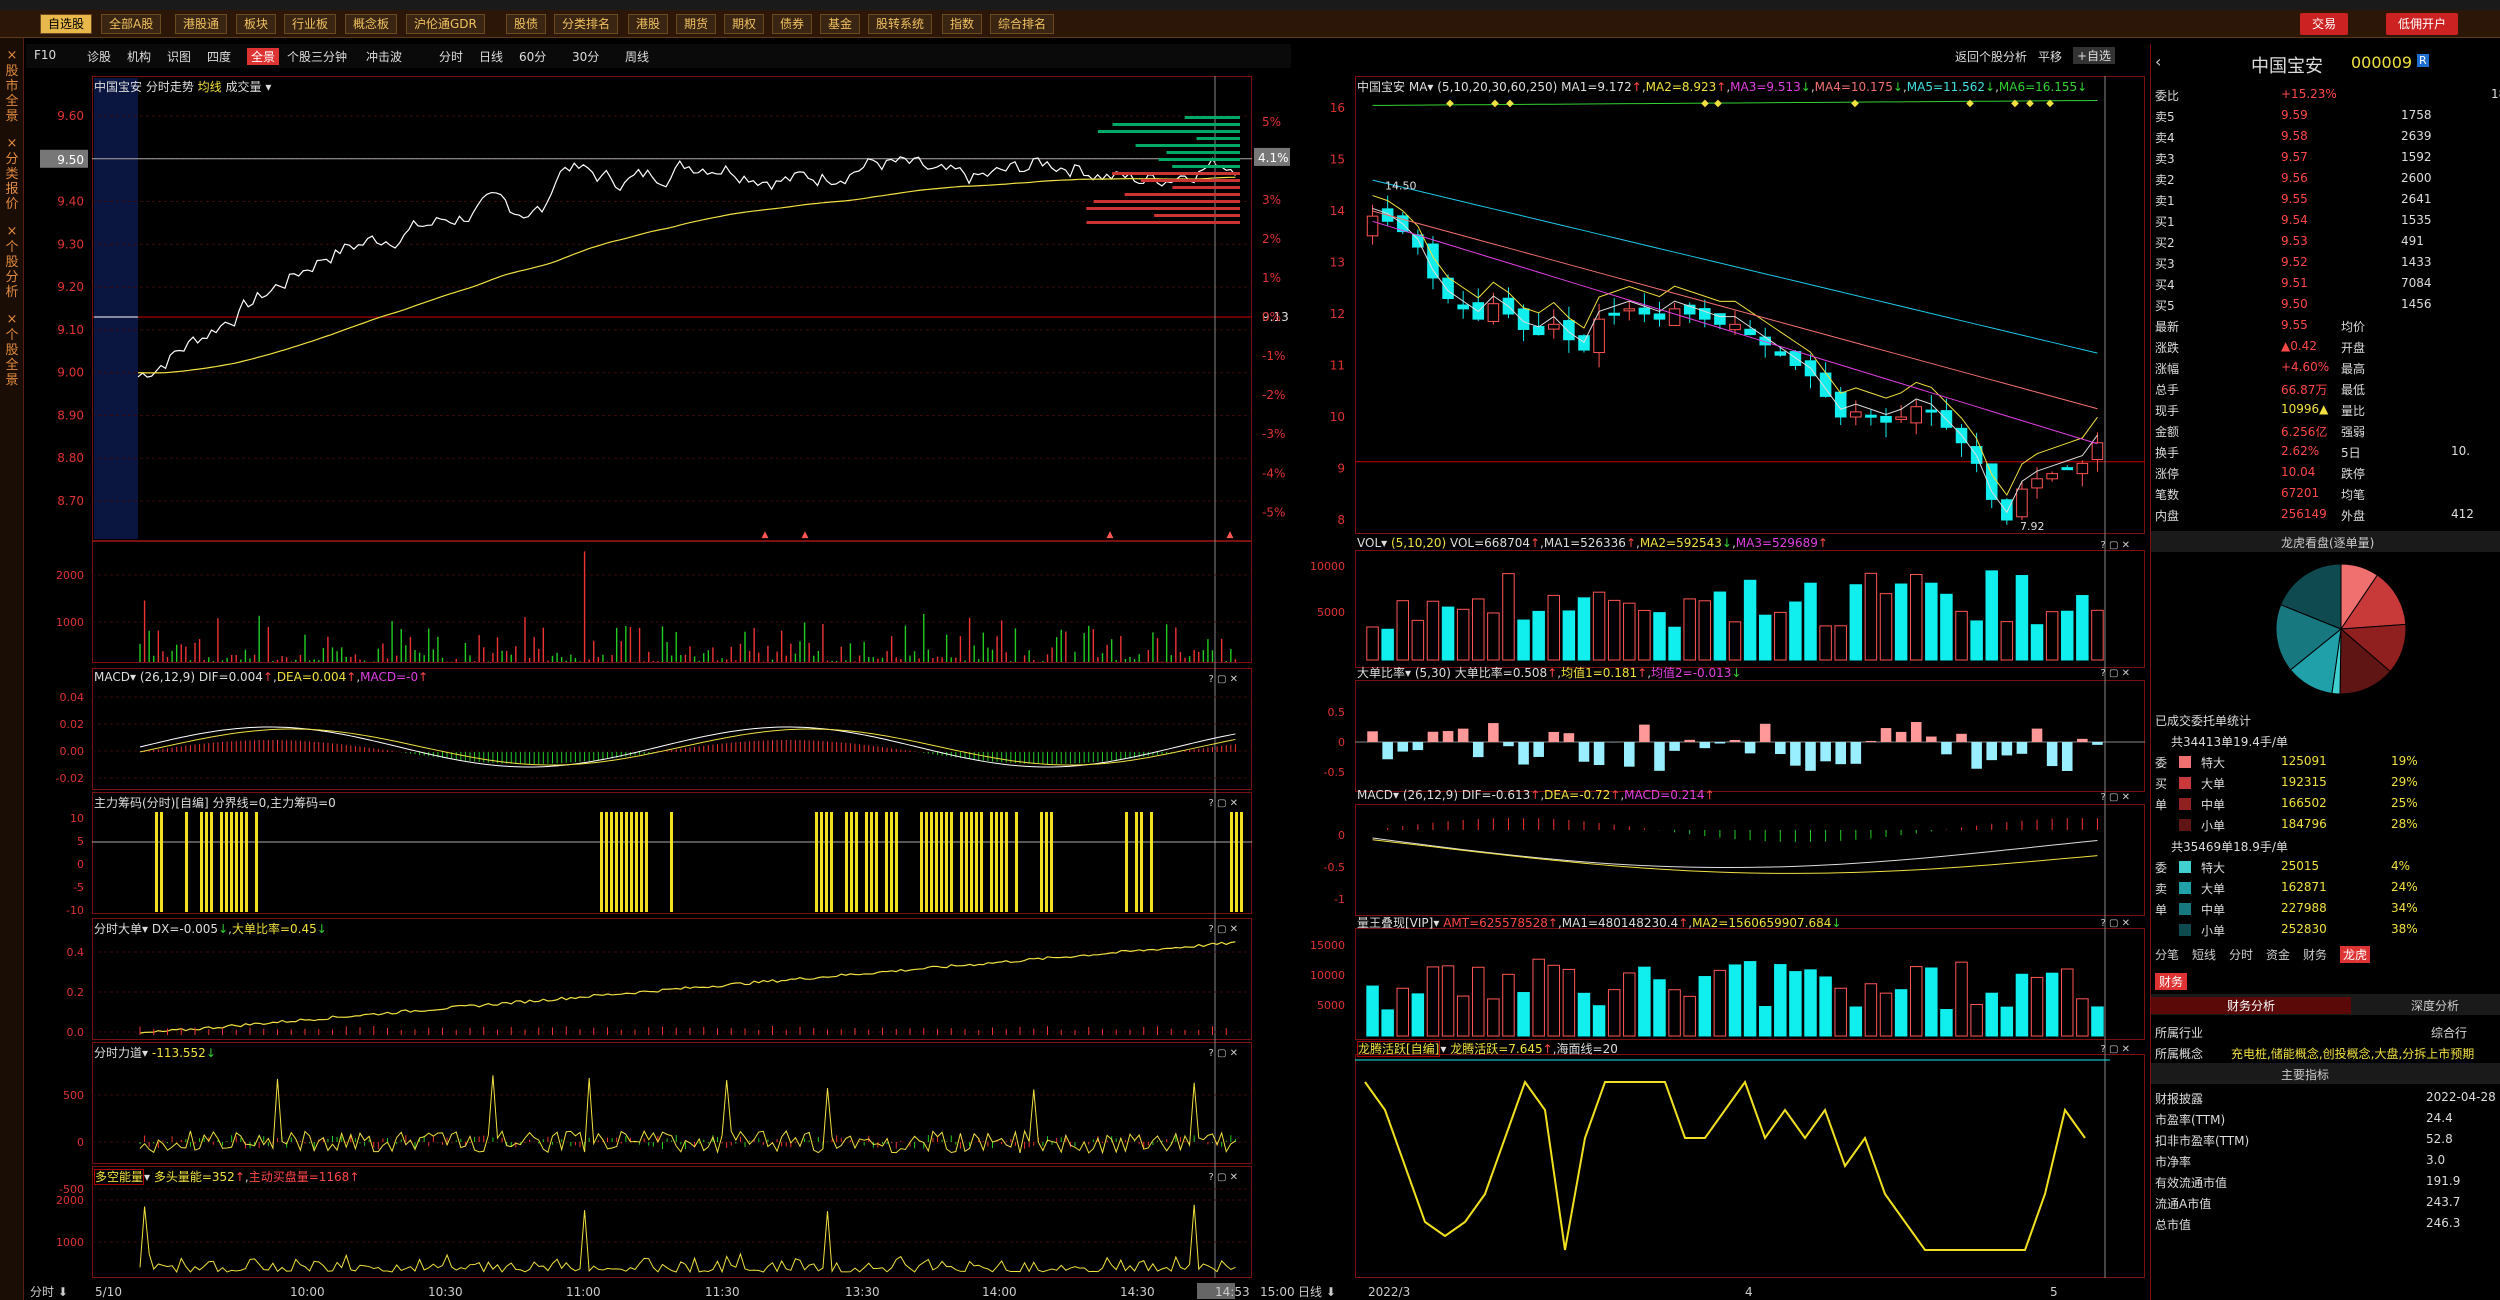 Image resolution: width=2500 pixels, height=1300 pixels. What do you see at coordinates (2325, 1139) in the screenshot?
I see `finance-row: 扣非市盈率(TTM) 52.8` at bounding box center [2325, 1139].